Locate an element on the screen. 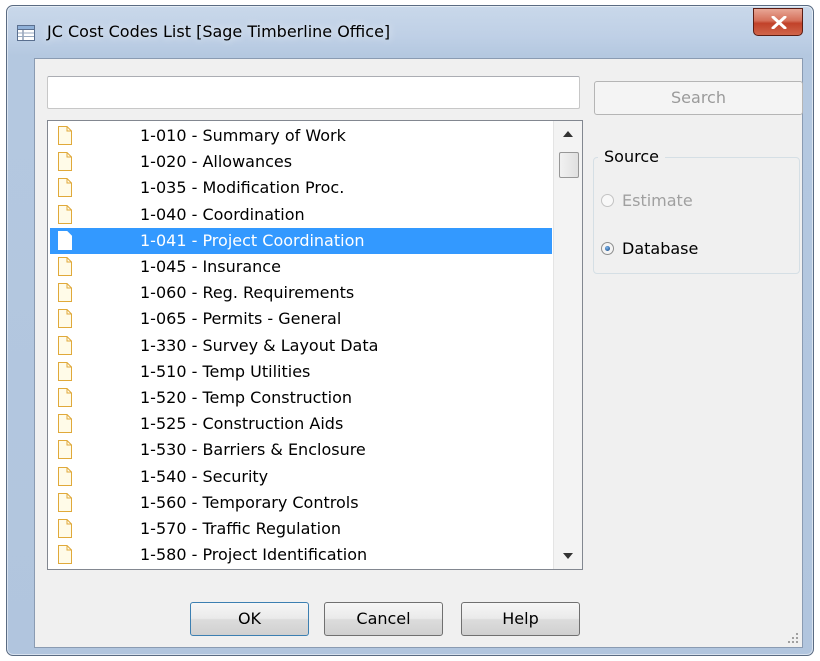 Image resolution: width=820 pixels, height=661 pixels. list-item: 1-035 - Modification Proc. is located at coordinates (301, 188).